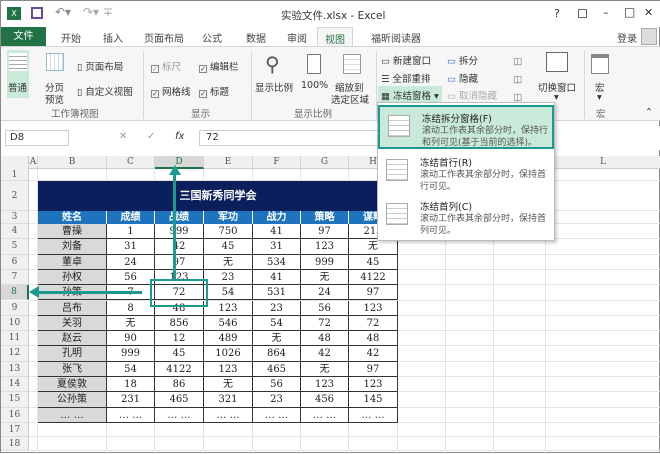 The width and height of the screenshot is (660, 454). Describe the element at coordinates (131, 385) in the screenshot. I see `table-cell: 18` at that location.